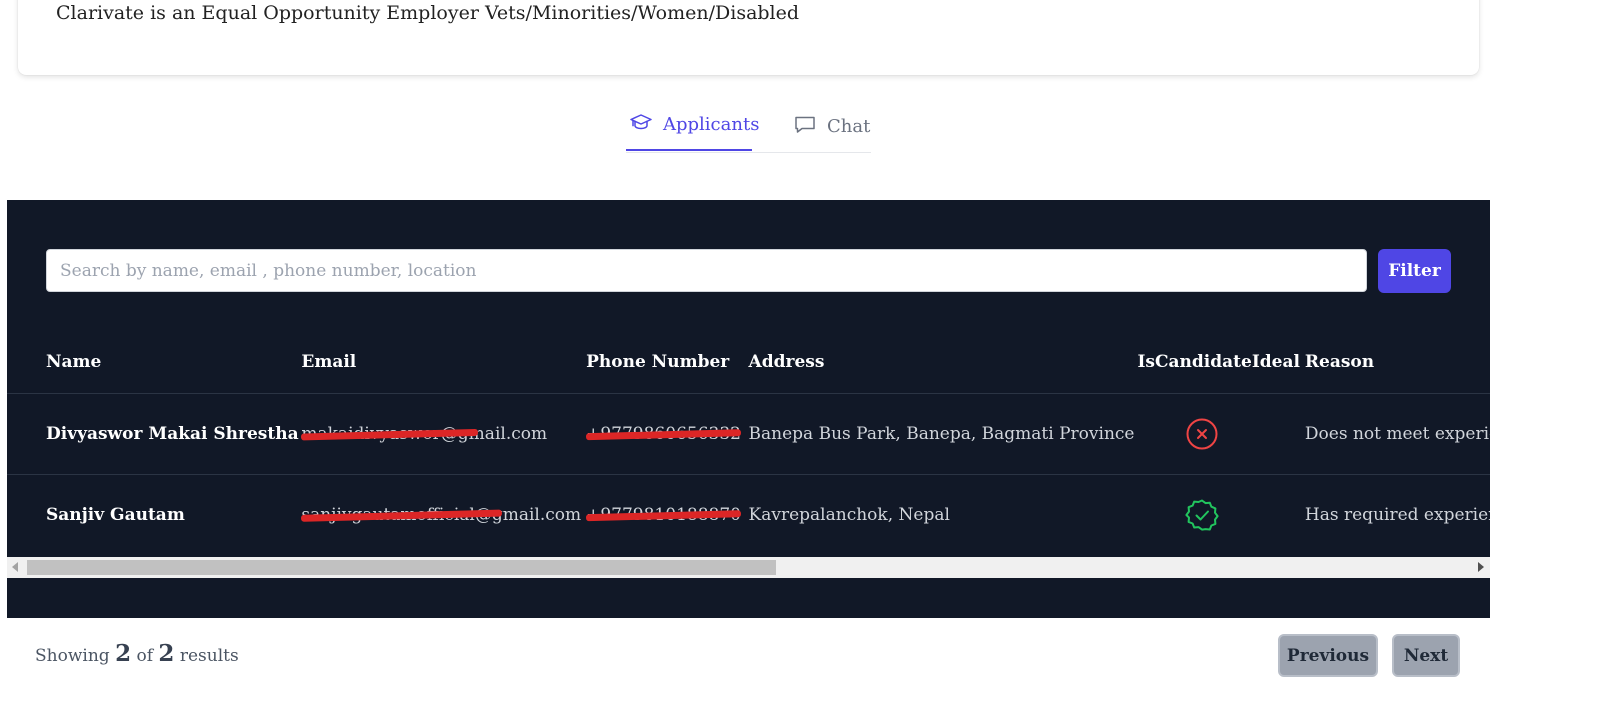 The image size is (1607, 713). Describe the element at coordinates (441, 515) in the screenshot. I see `applicant-email: sanjivgautamofficial@gmail.com` at that location.